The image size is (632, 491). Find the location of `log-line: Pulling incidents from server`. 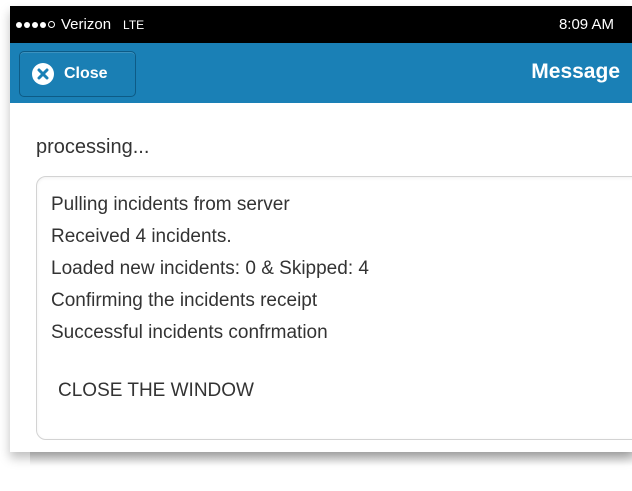

log-line: Pulling incidents from server is located at coordinates (170, 204).